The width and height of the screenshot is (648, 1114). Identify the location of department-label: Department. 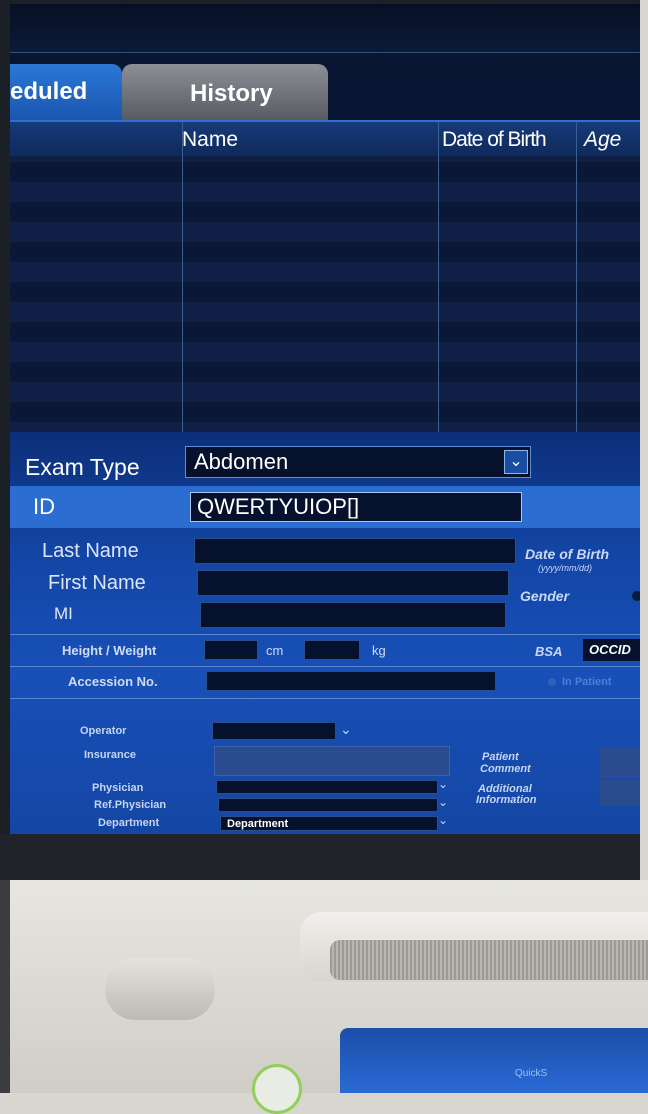
(129, 823).